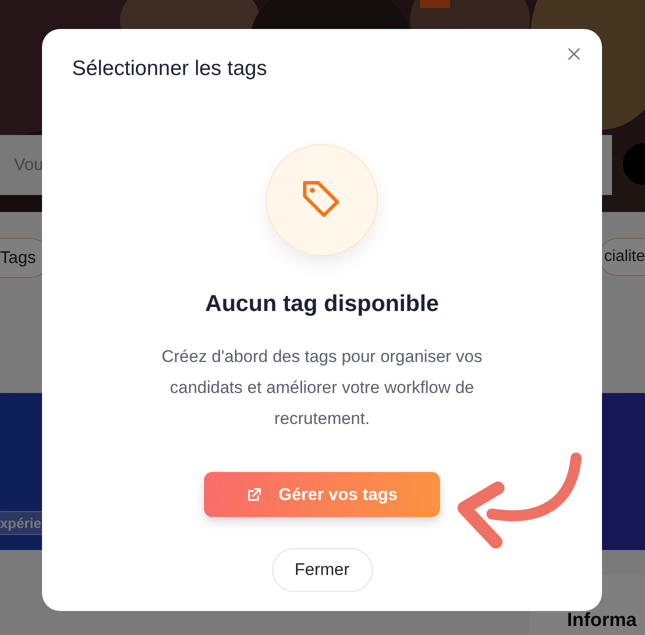  What do you see at coordinates (254, 494) in the screenshot?
I see `external-link-icon` at bounding box center [254, 494].